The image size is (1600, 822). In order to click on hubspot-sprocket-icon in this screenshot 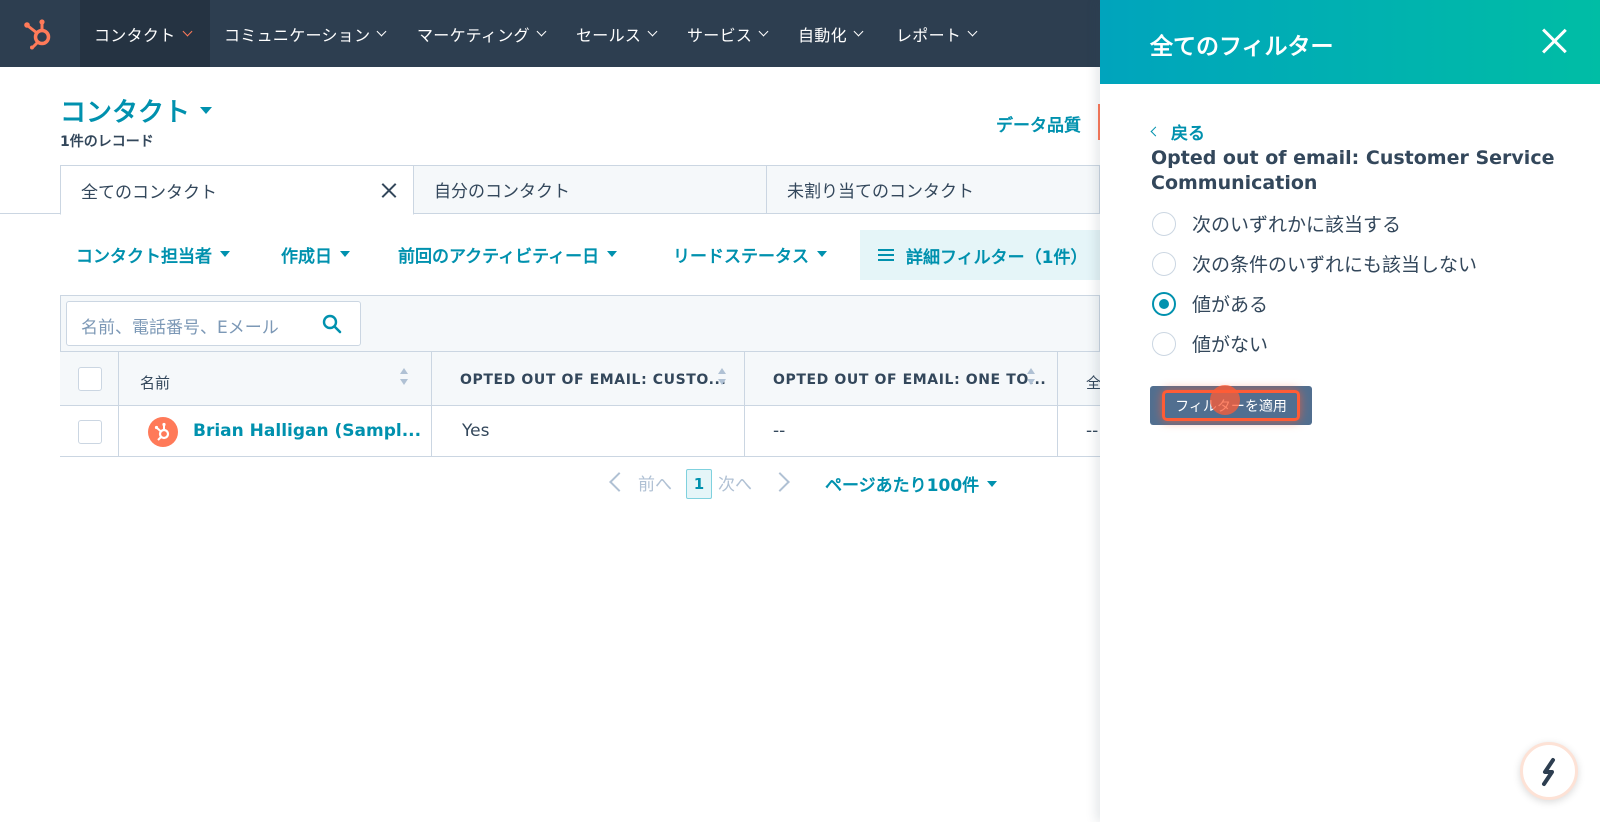, I will do `click(162, 431)`.